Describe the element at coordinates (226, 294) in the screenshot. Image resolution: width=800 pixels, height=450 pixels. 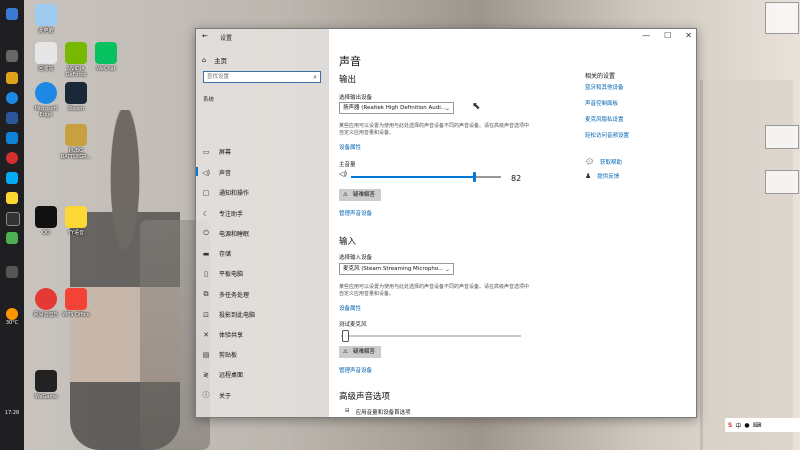
I see `sidebar-item-multitask: ⧉ 多任务处理` at that location.